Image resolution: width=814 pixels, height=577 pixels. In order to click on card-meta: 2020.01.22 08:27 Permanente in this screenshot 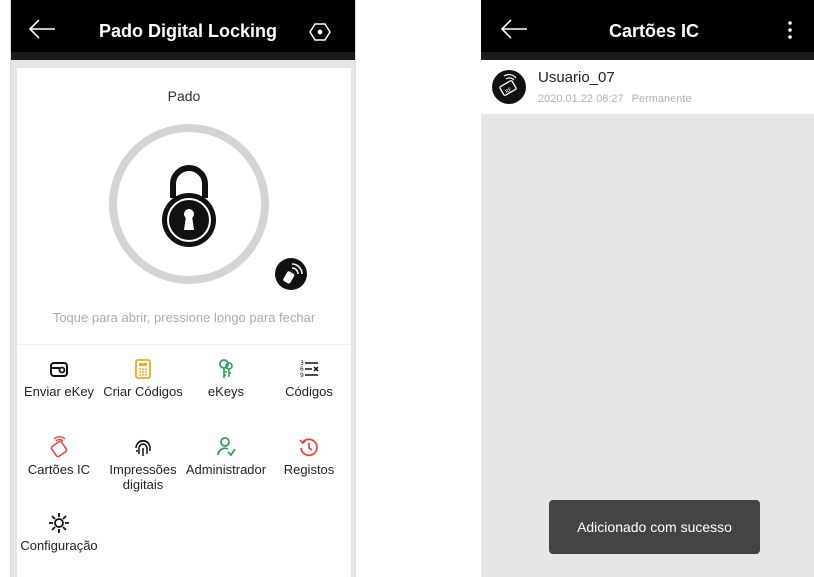, I will do `click(619, 99)`.